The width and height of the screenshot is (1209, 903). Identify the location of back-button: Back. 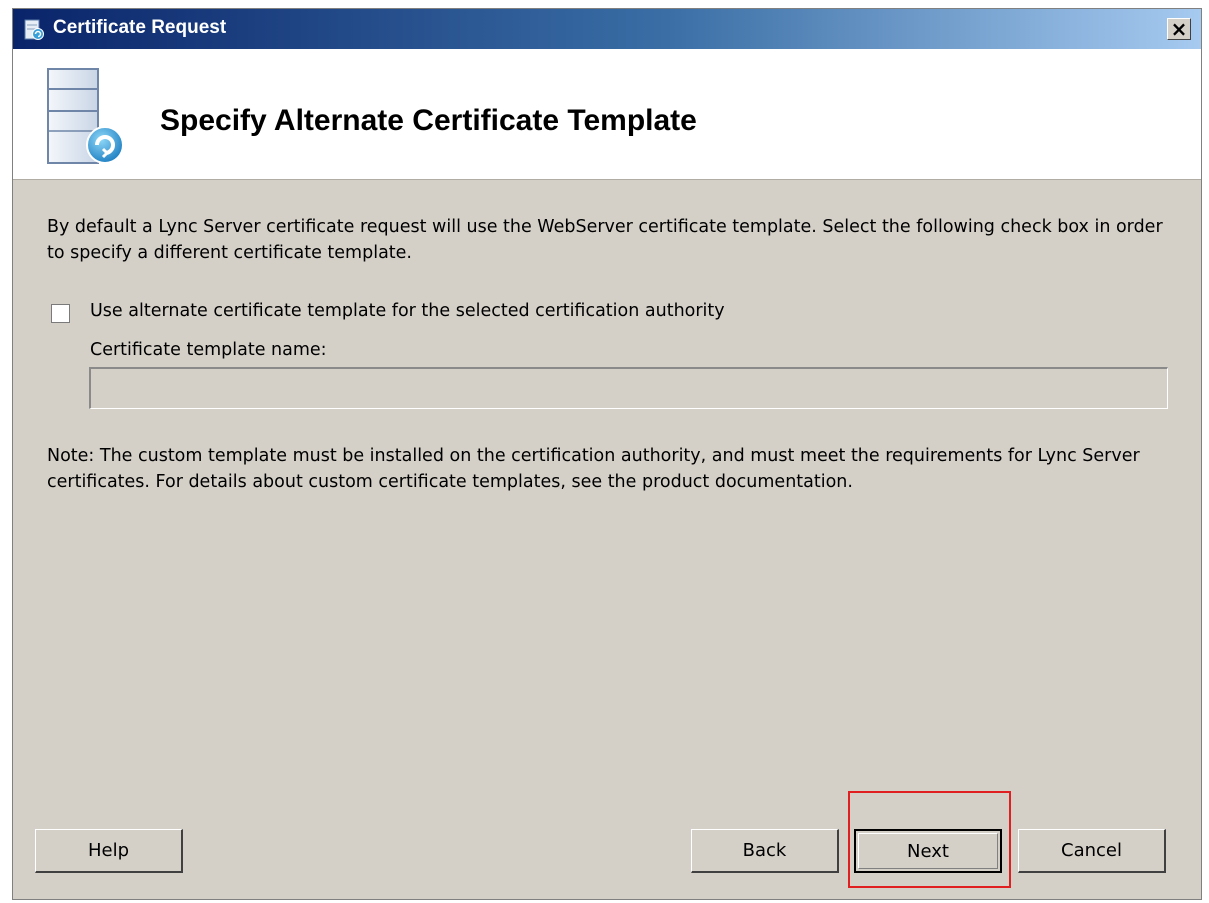
(765, 851).